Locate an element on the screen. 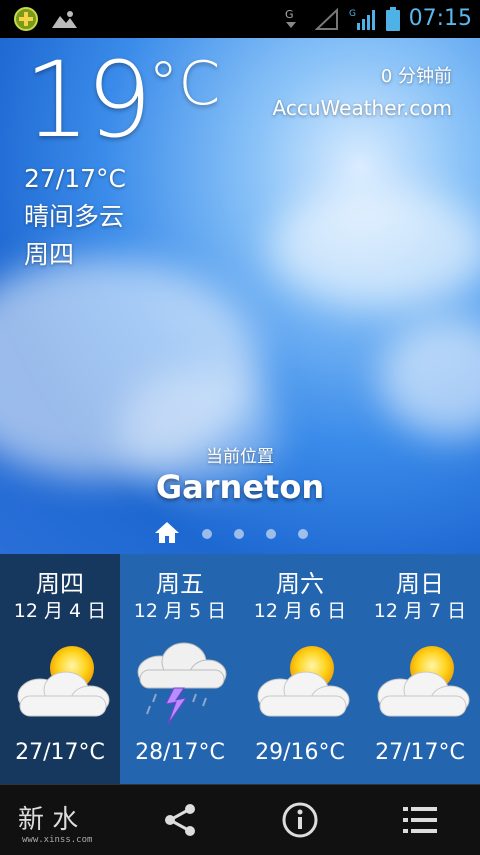 The height and width of the screenshot is (855, 480). signal-empty-icon is located at coordinates (327, 19).